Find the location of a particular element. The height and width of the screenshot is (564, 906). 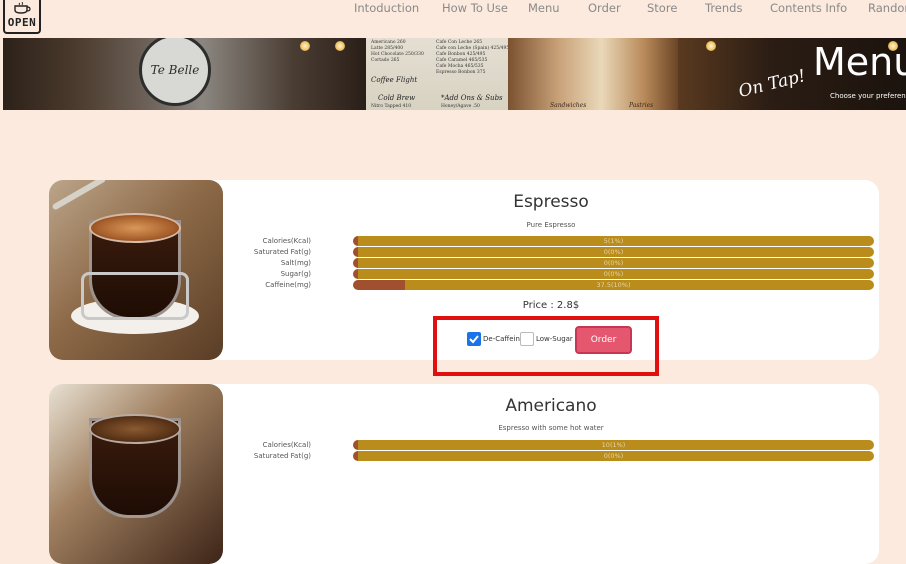

nutrition-row-sugar: Sugar(g) 0(0%) is located at coordinates (551, 274).